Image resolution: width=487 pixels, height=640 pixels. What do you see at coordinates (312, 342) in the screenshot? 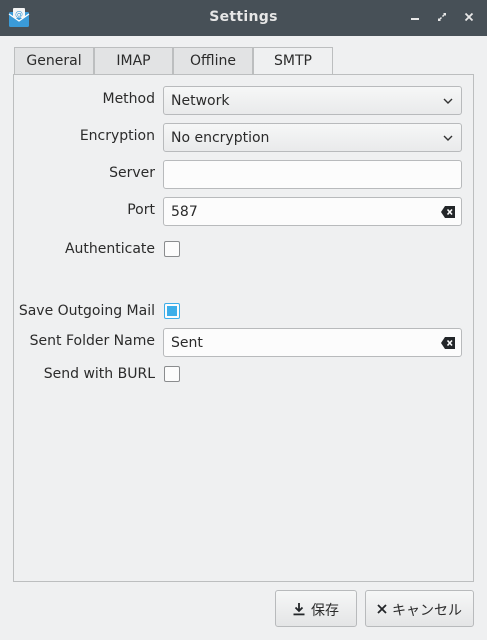
I see `sent-folder-input: Sent` at bounding box center [312, 342].